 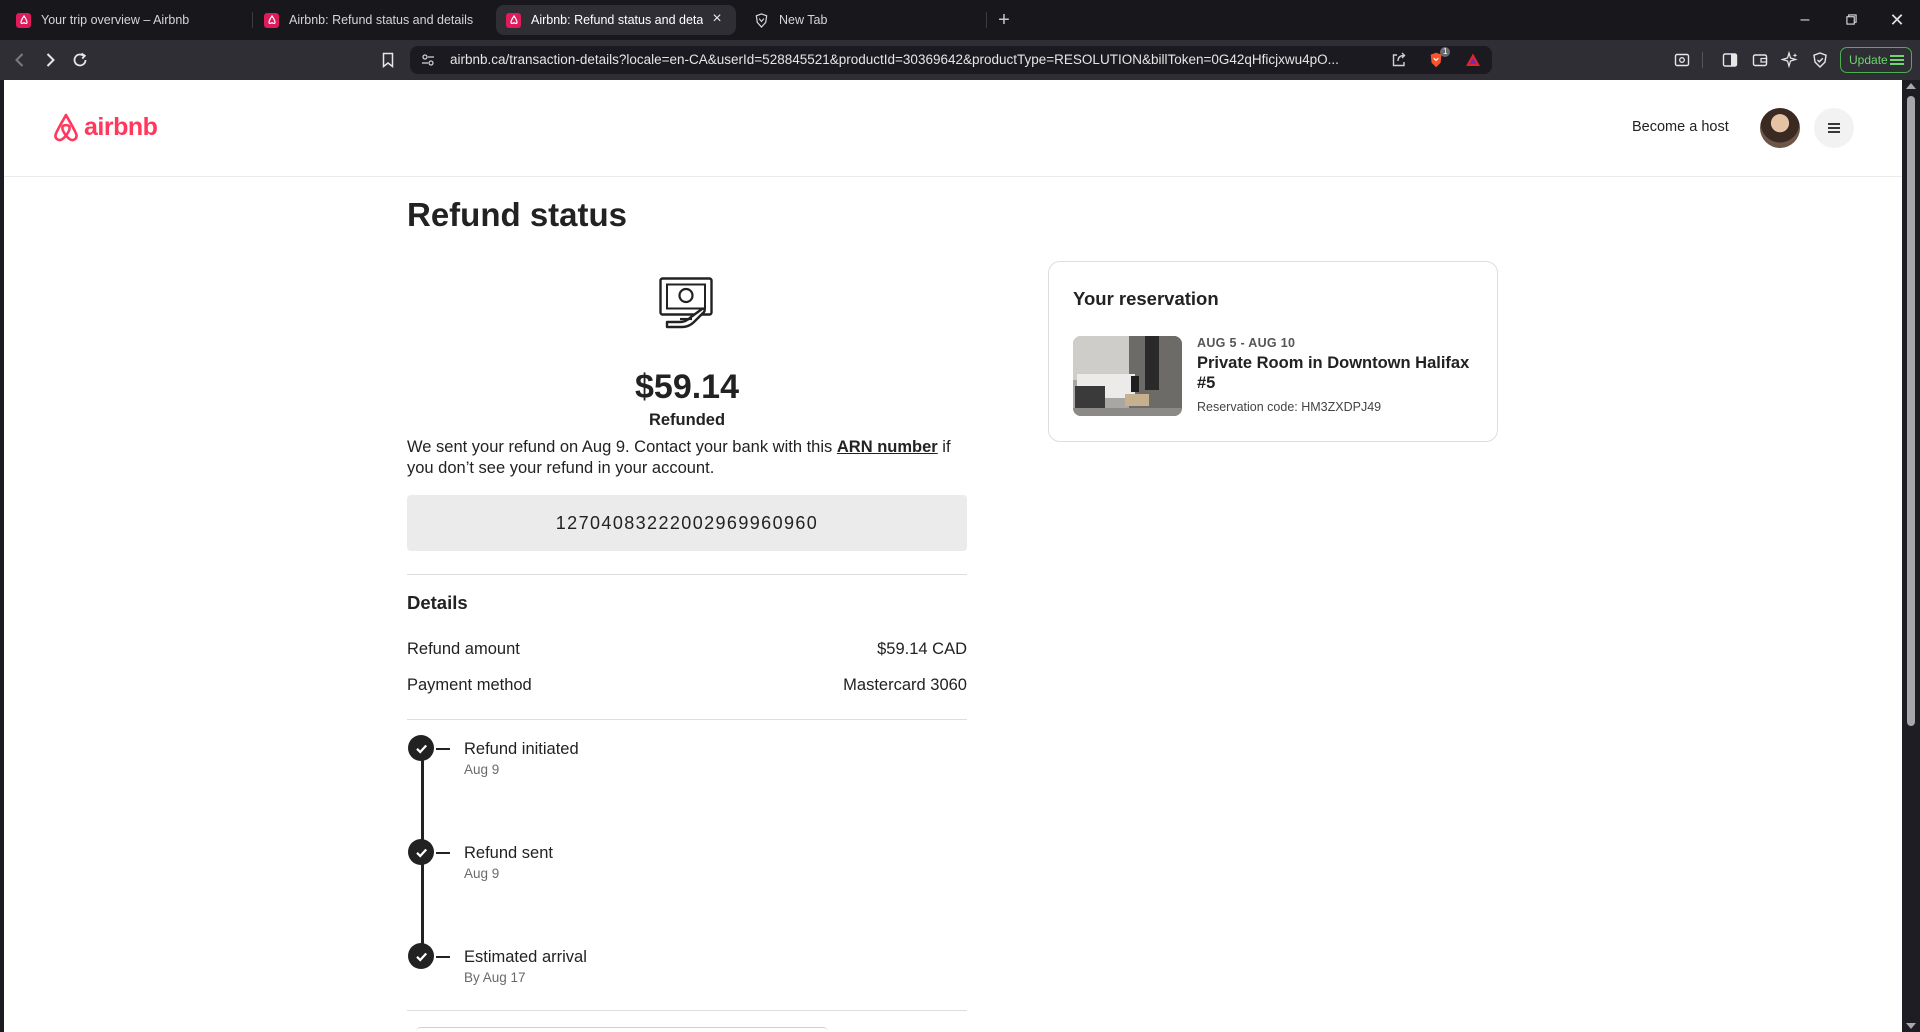 What do you see at coordinates (1339, 373) in the screenshot?
I see `listing-name: Private Room in Downtown Halifax #5` at bounding box center [1339, 373].